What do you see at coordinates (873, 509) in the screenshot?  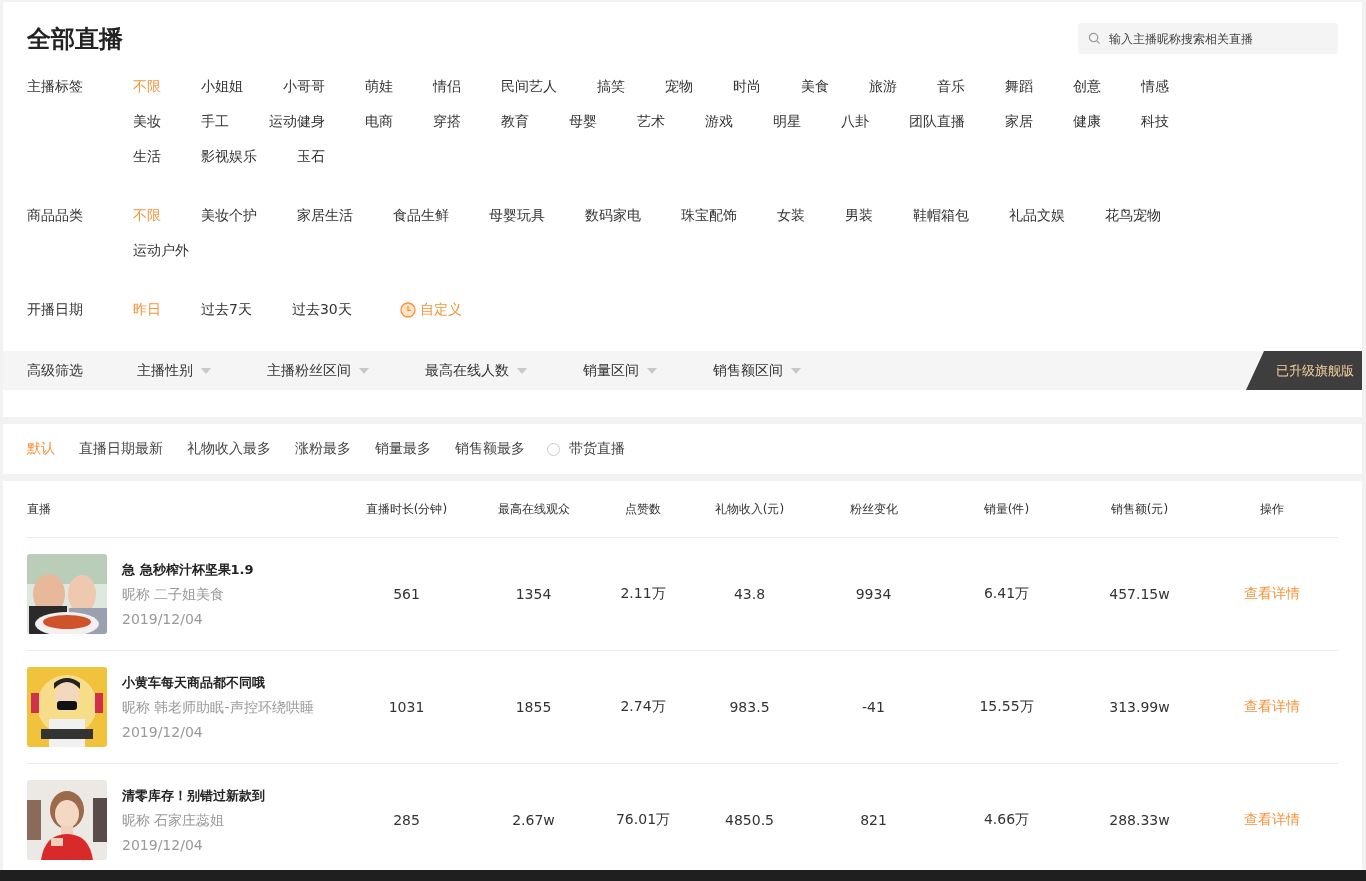 I see `column-header: 粉丝变化` at bounding box center [873, 509].